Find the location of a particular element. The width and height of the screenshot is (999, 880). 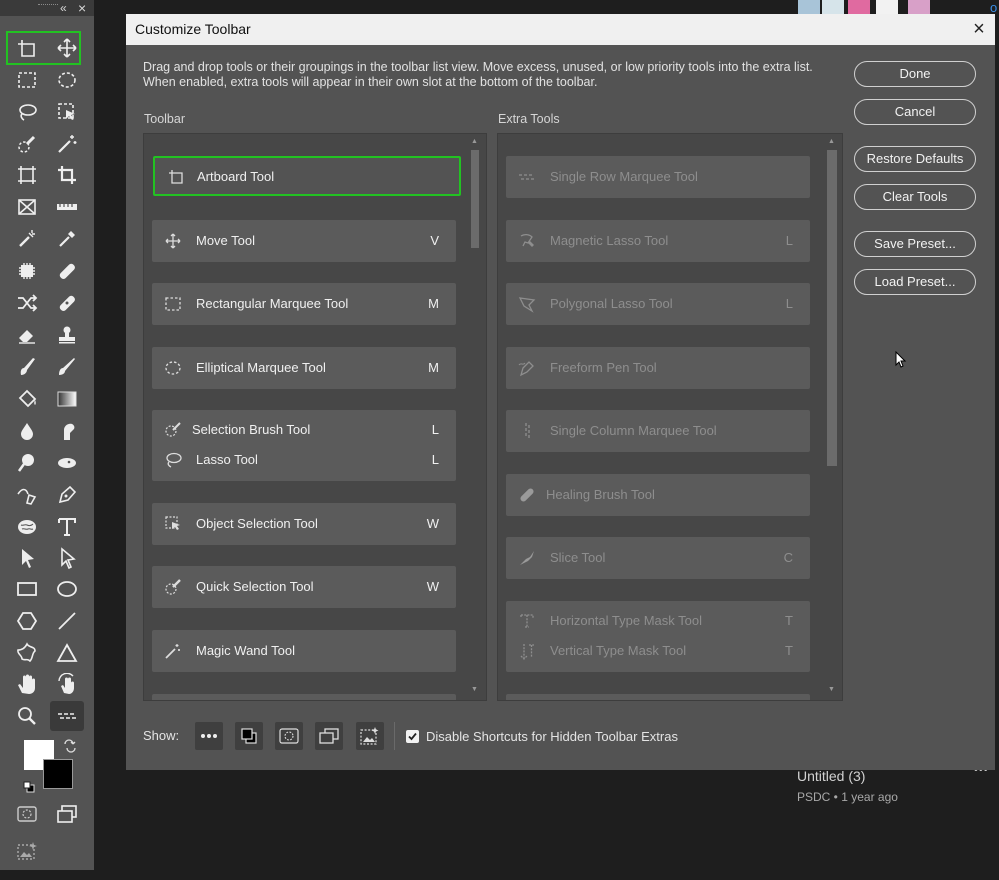

show-extra-tools-button is located at coordinates (209, 736).